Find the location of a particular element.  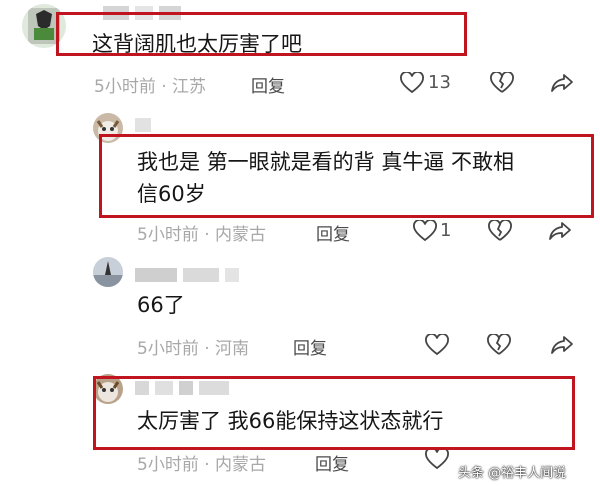

comment-text: 这背阔肌也太厉害了吧 is located at coordinates (197, 44).